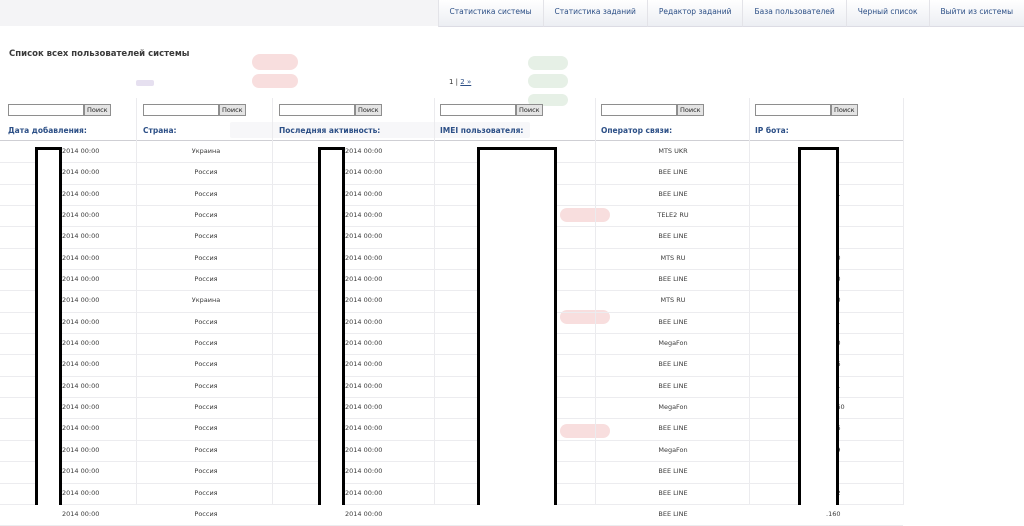 This screenshot has height=526, width=1024. I want to click on filter-operator-search-button: Поиск, so click(690, 110).